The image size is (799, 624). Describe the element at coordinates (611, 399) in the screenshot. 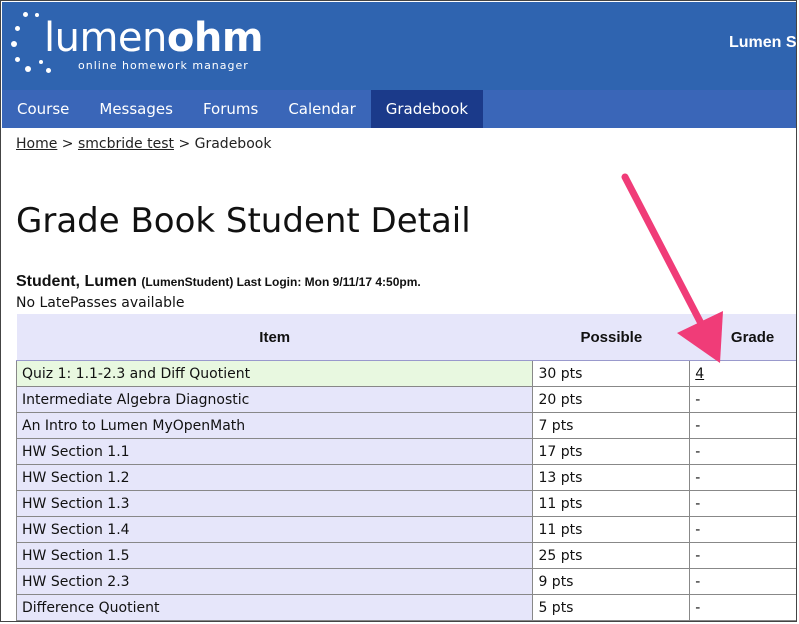

I see `possible-cell: 20 pts` at that location.